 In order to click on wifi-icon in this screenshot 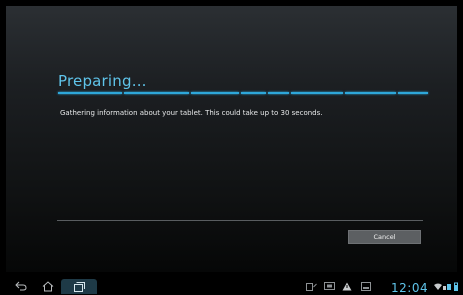, I will do `click(438, 286)`.